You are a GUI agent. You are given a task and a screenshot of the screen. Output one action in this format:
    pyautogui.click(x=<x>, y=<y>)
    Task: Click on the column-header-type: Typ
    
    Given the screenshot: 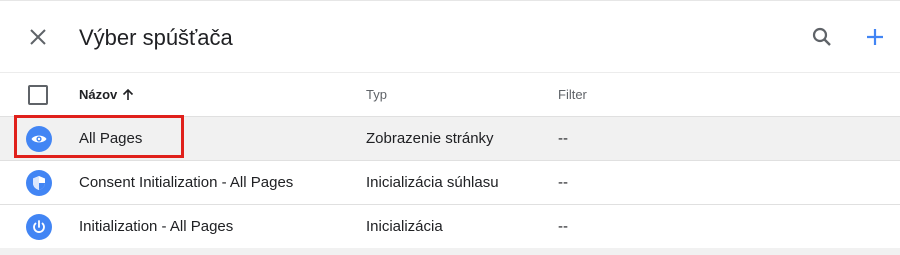 What is the action you would take?
    pyautogui.click(x=376, y=95)
    